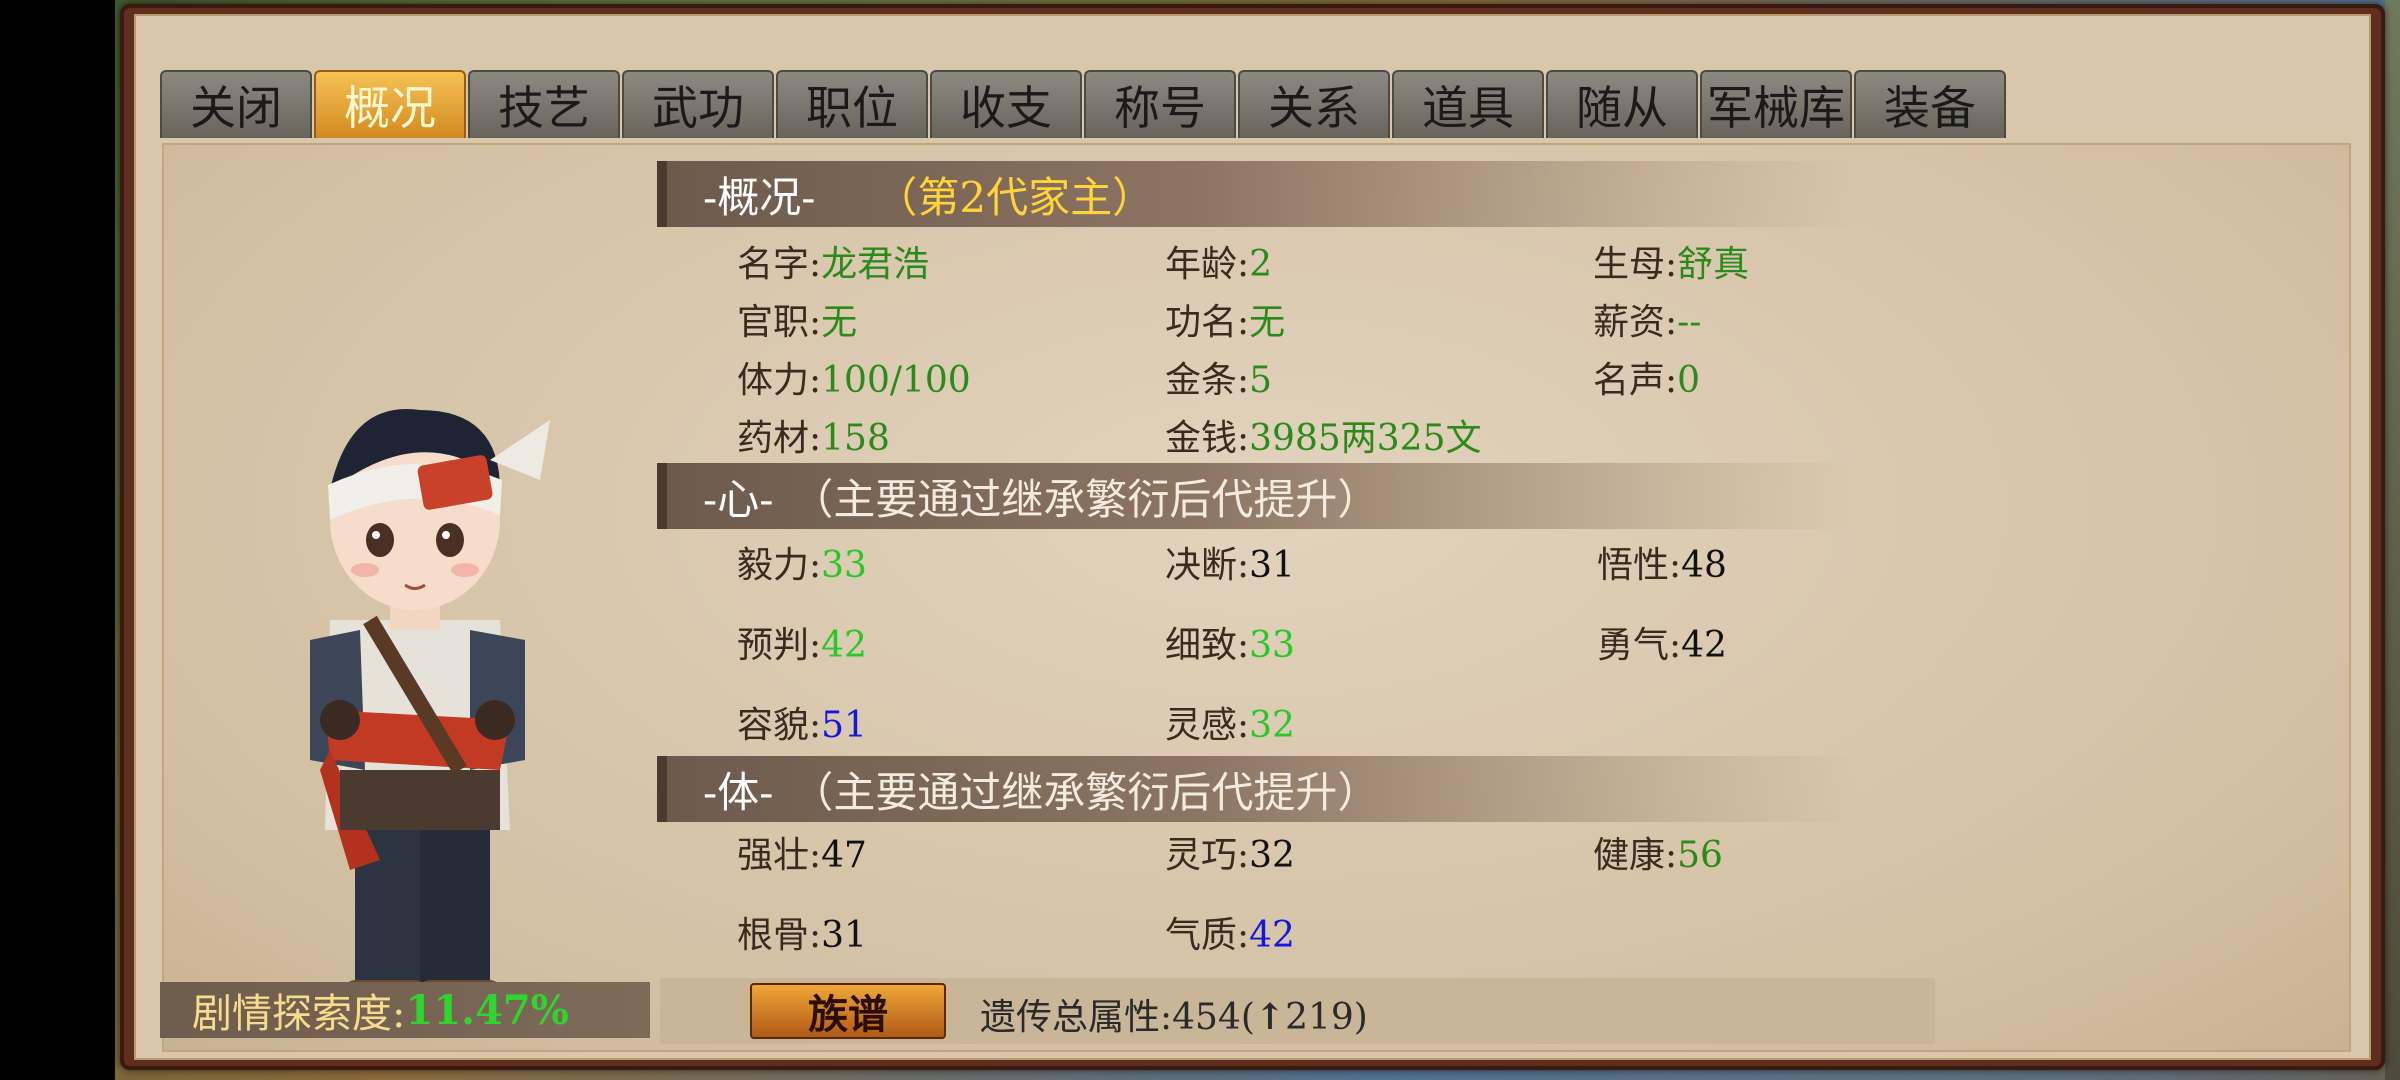  I want to click on field-age: 年龄:2, so click(1219, 264).